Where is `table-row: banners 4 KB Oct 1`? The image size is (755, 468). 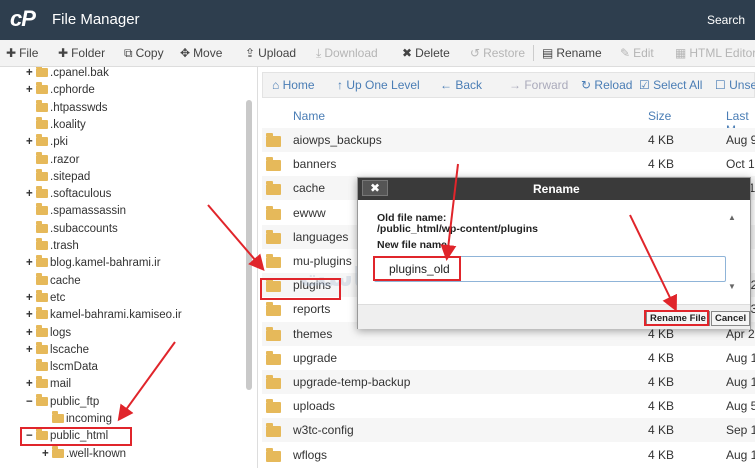 table-row: banners 4 KB Oct 1 is located at coordinates (508, 164).